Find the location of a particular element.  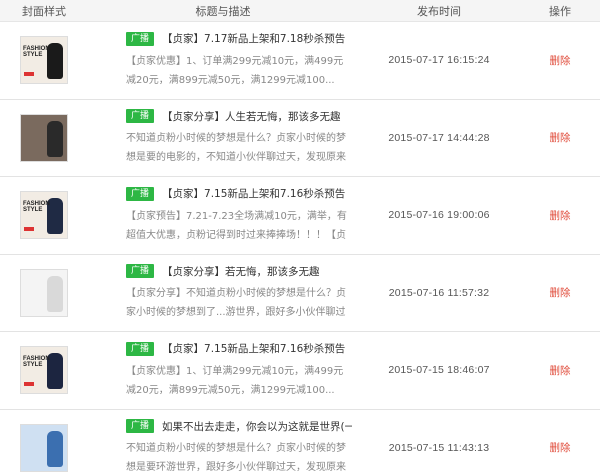

table-header: 封面样式 标题与描述 发布时间 操作 is located at coordinates (300, 11).